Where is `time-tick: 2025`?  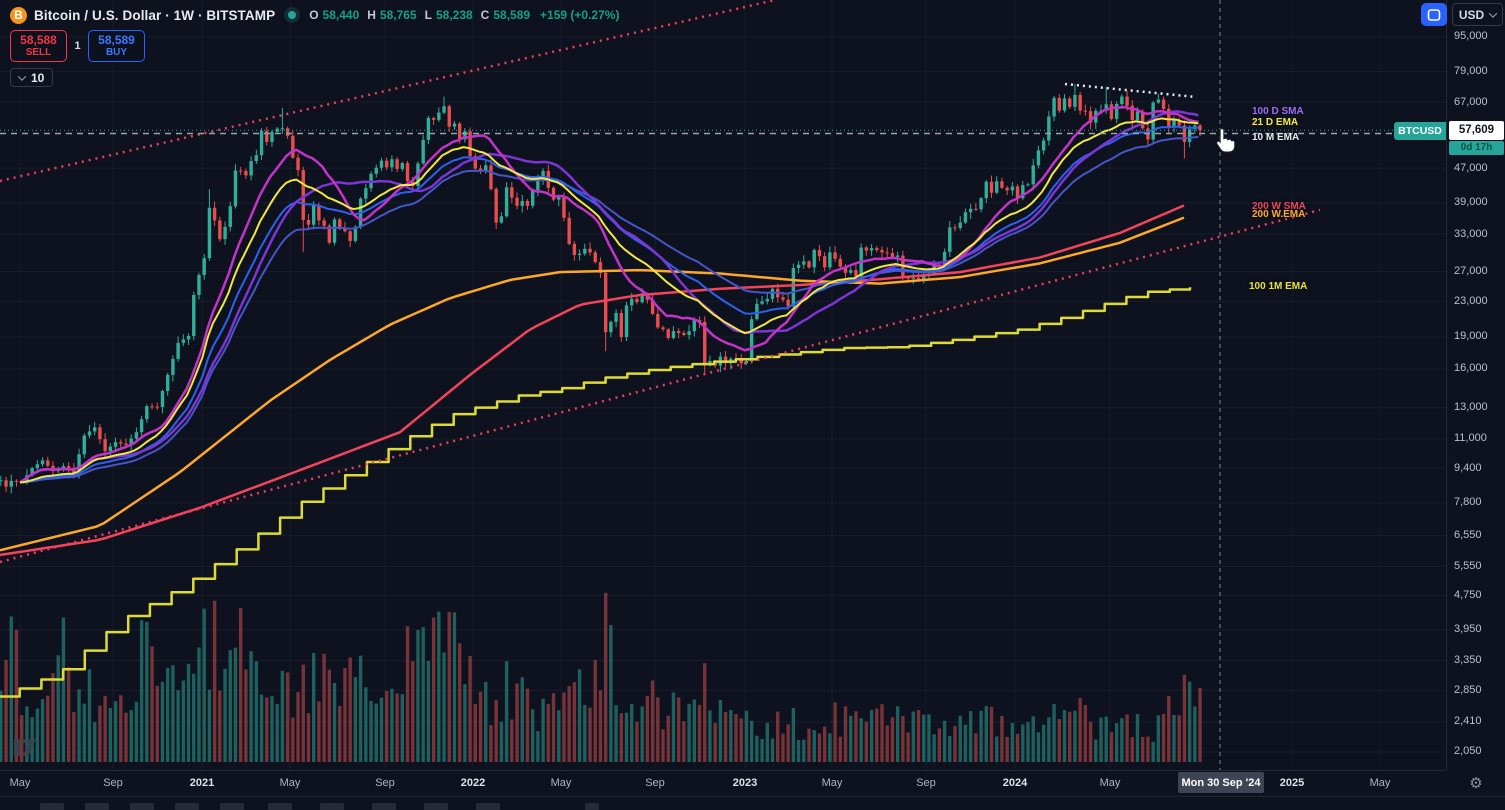 time-tick: 2025 is located at coordinates (1292, 783).